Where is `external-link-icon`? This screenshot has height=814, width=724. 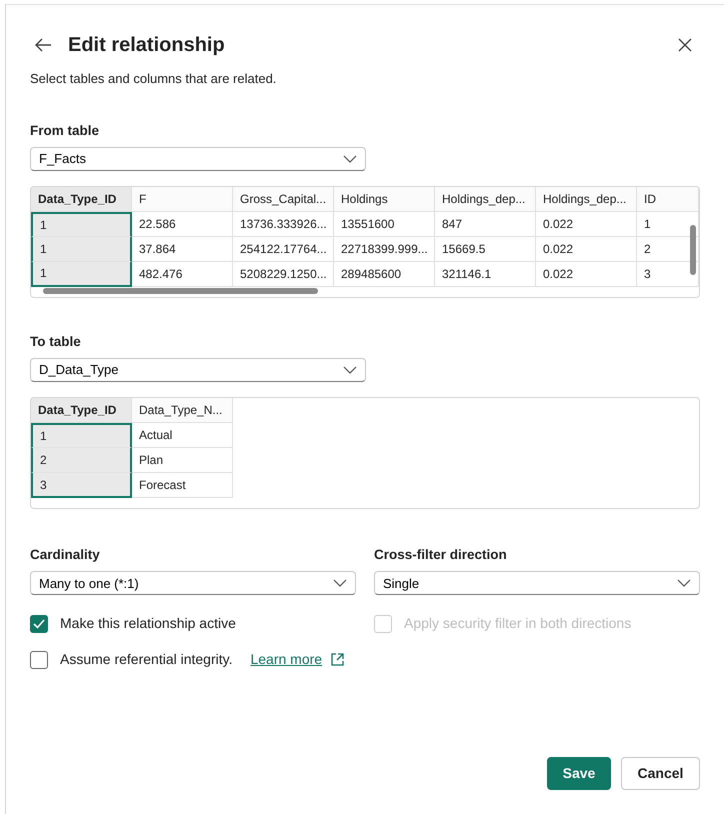 external-link-icon is located at coordinates (338, 660).